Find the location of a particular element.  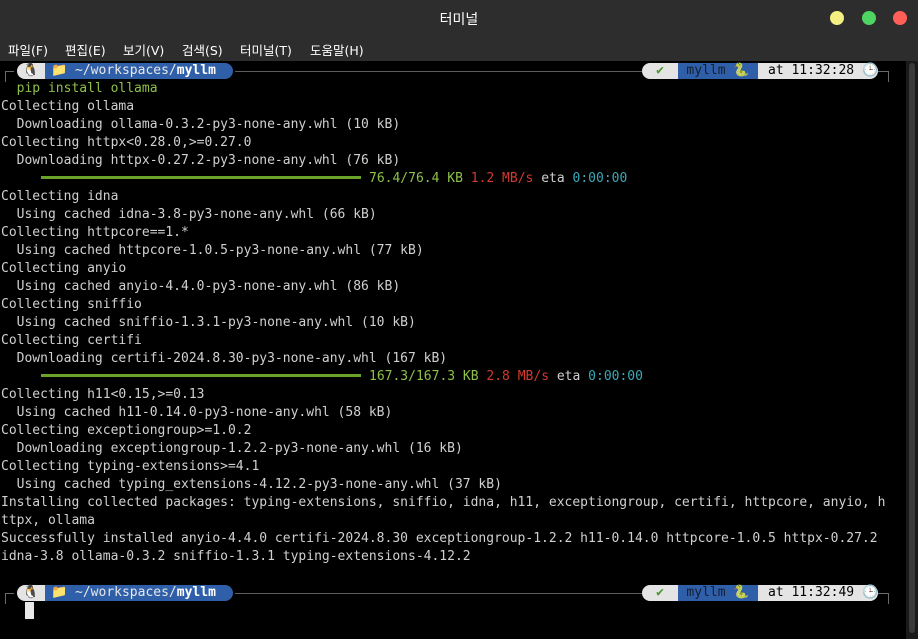

output-line: Collecting exceptiongroup>=1.0.2 is located at coordinates (126, 430).